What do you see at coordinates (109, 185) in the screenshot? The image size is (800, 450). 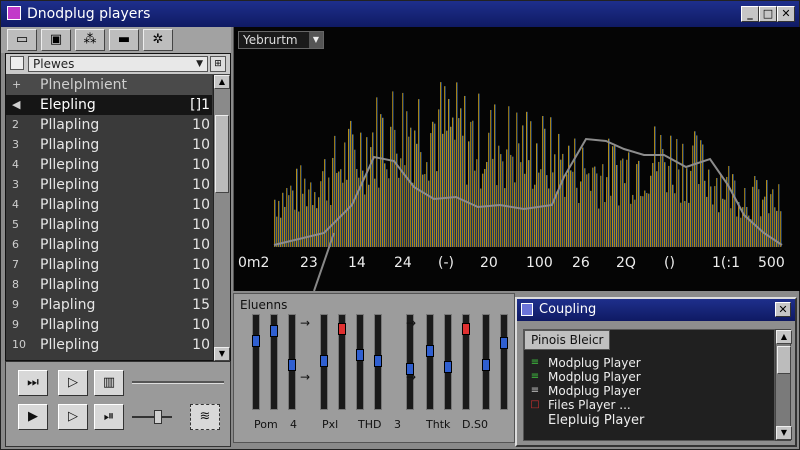 I see `playlist-row: 3 Pllepling 10` at bounding box center [109, 185].